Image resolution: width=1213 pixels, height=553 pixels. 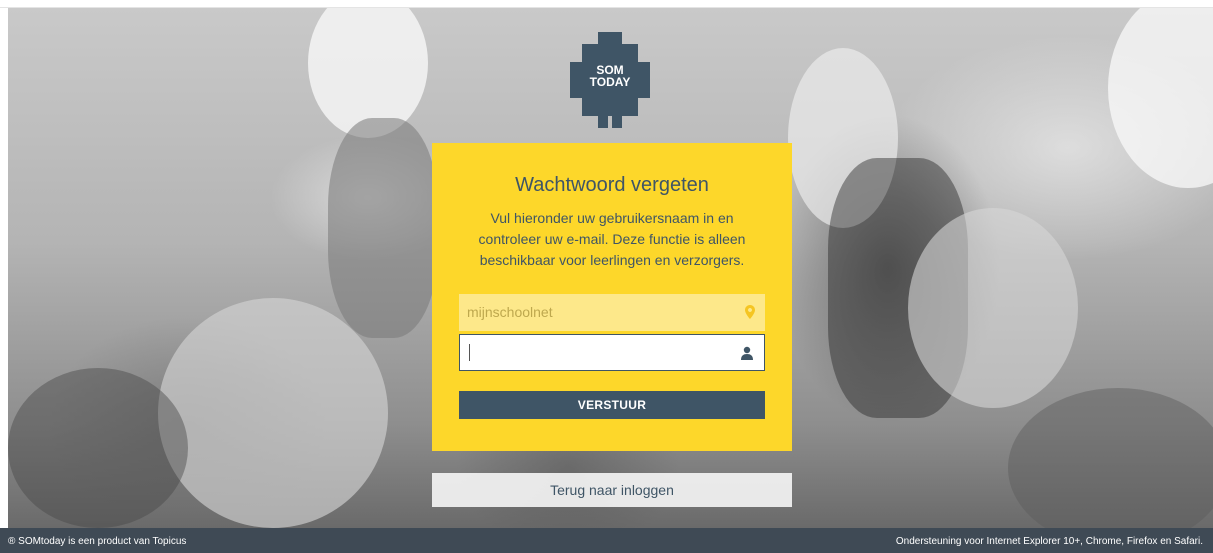 I want to click on text-cursor, so click(x=469, y=352).